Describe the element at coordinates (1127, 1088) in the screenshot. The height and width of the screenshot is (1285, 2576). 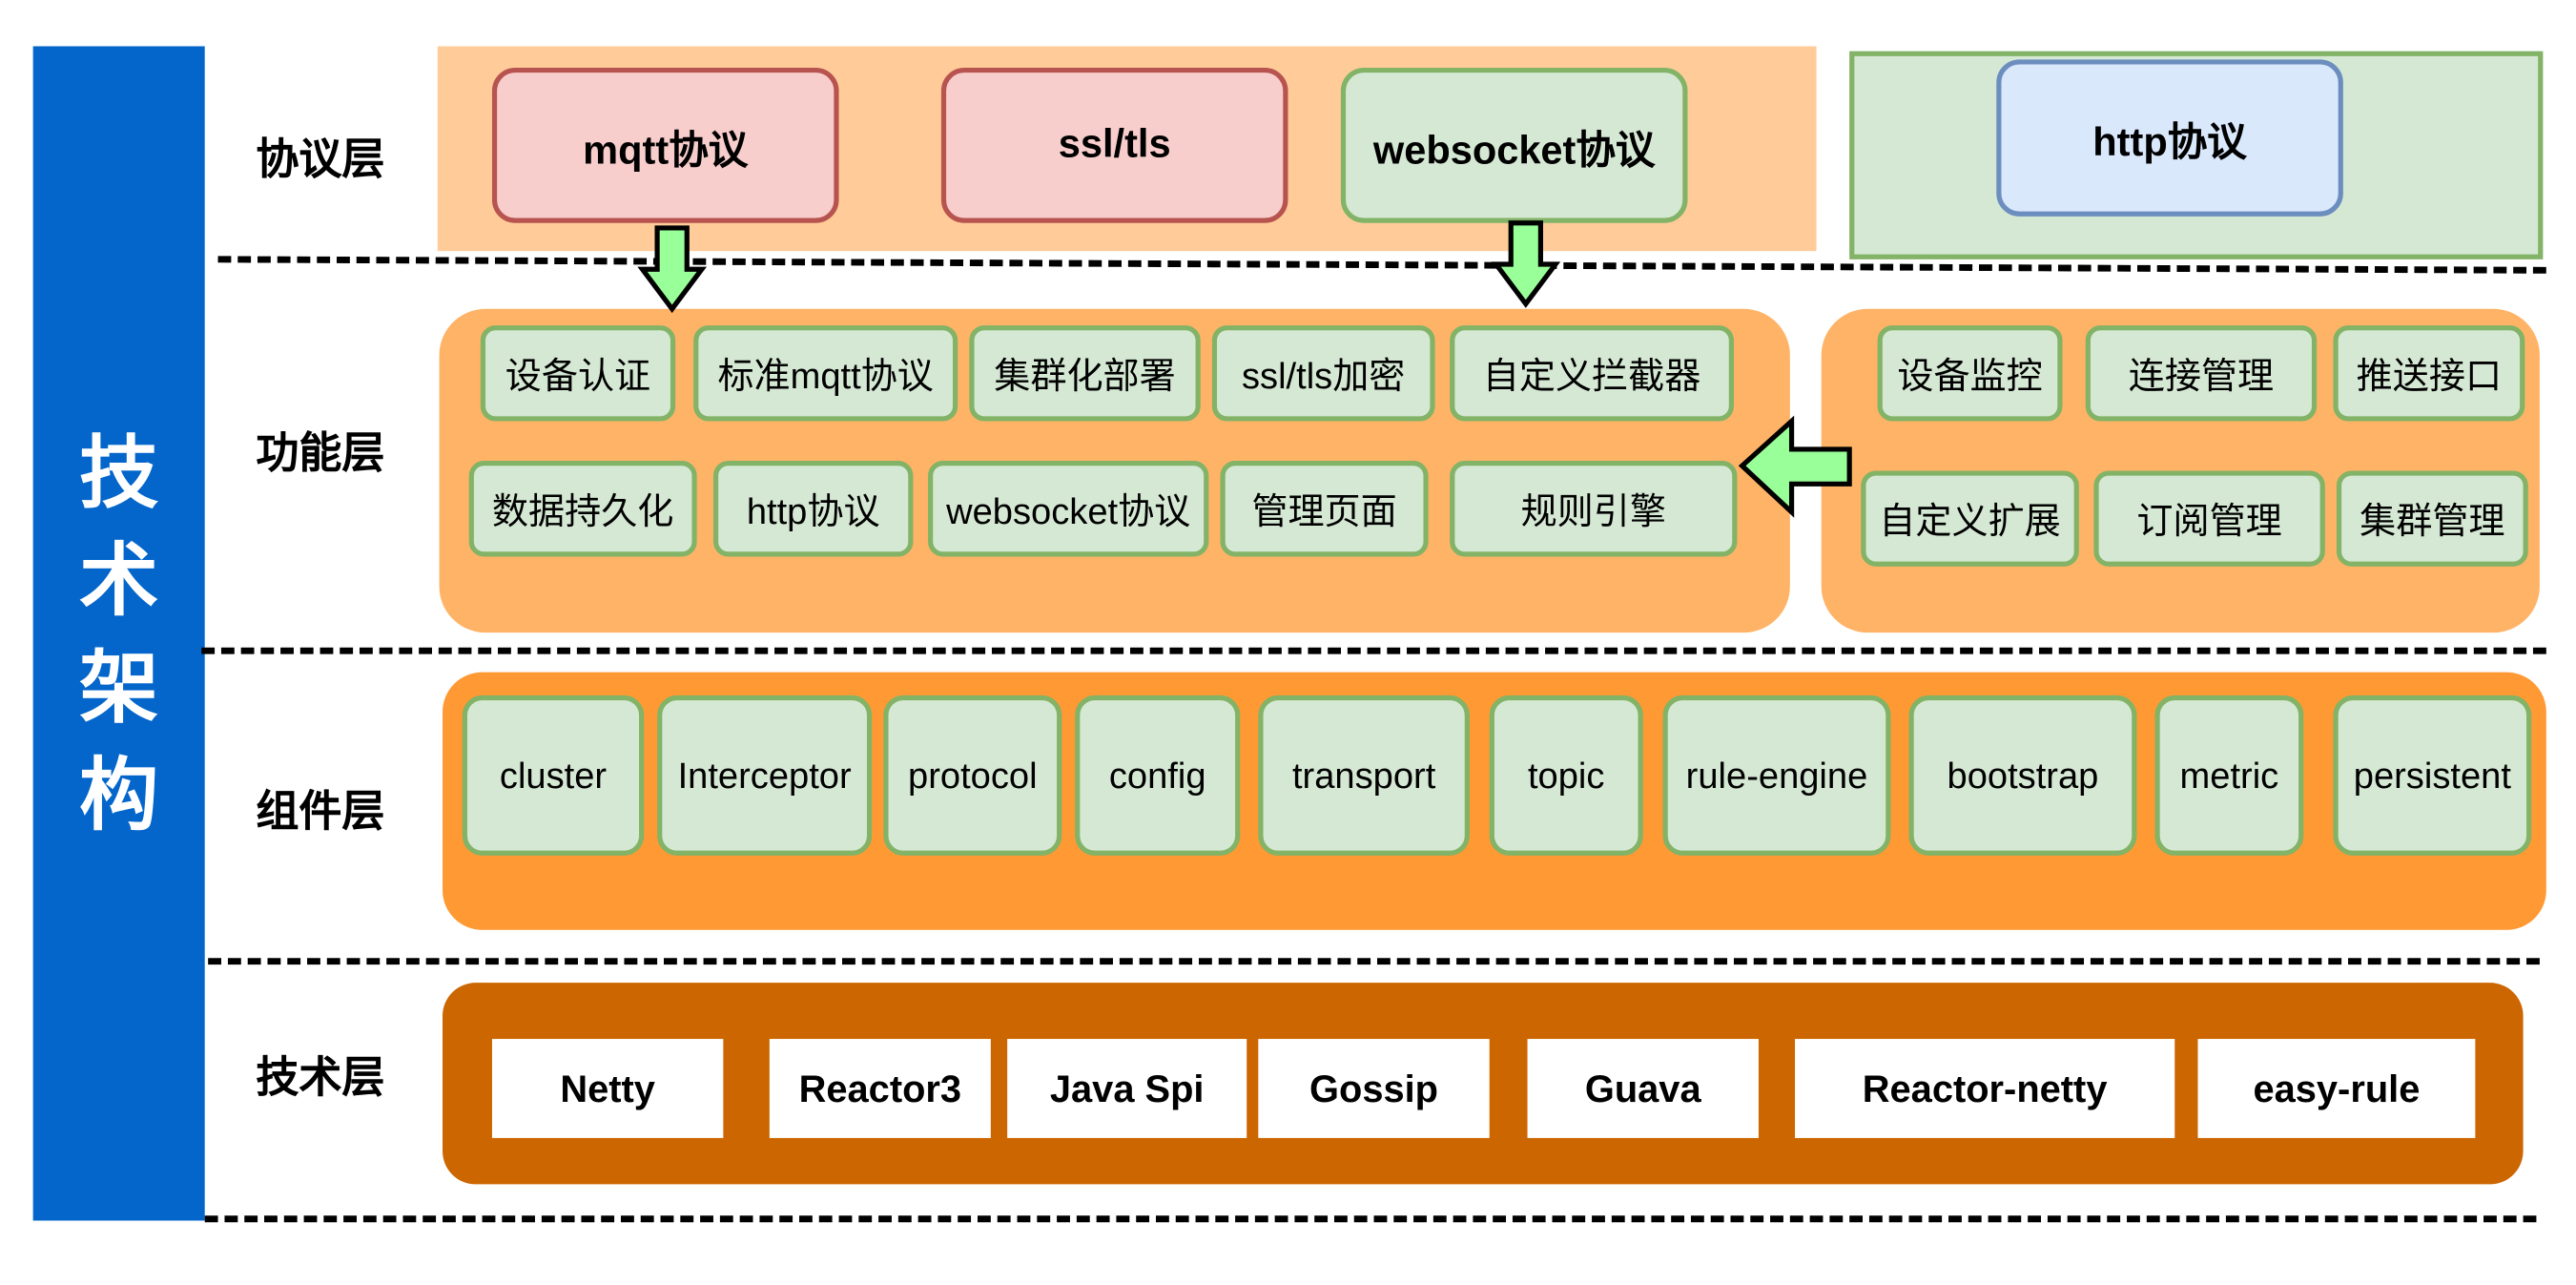
I see `tech-item: Java Spi` at that location.